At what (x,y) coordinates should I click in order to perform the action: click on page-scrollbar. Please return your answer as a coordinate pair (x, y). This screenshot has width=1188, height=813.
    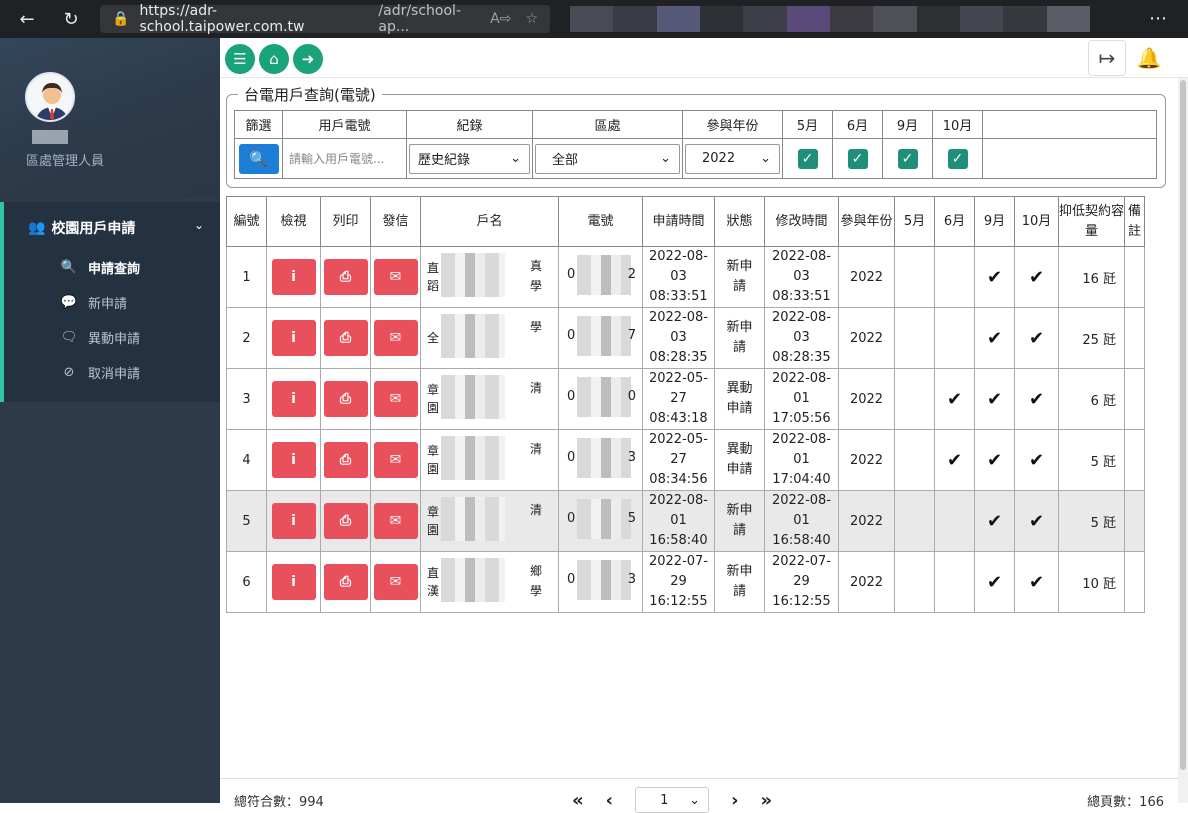
    Looking at the image, I should click on (1183, 440).